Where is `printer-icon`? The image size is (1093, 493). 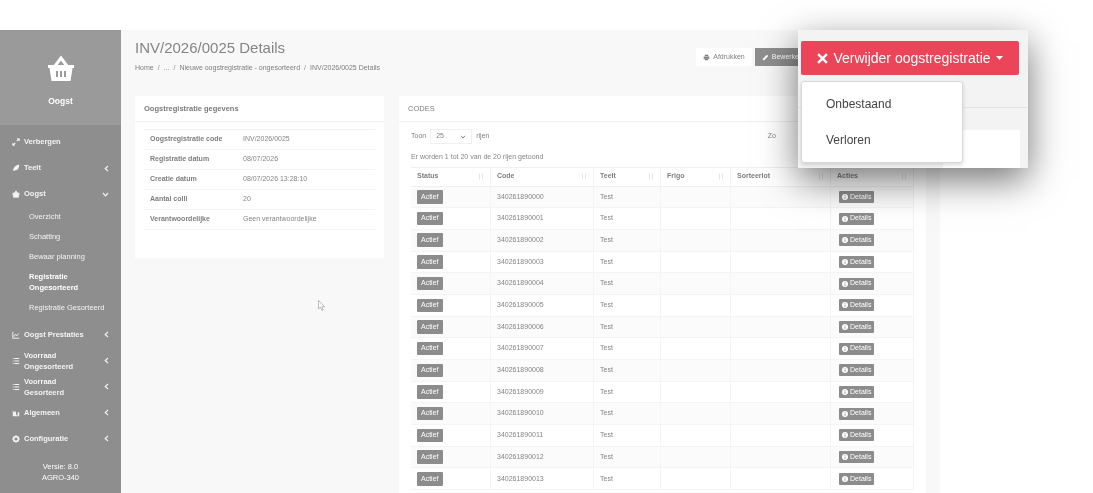 printer-icon is located at coordinates (707, 57).